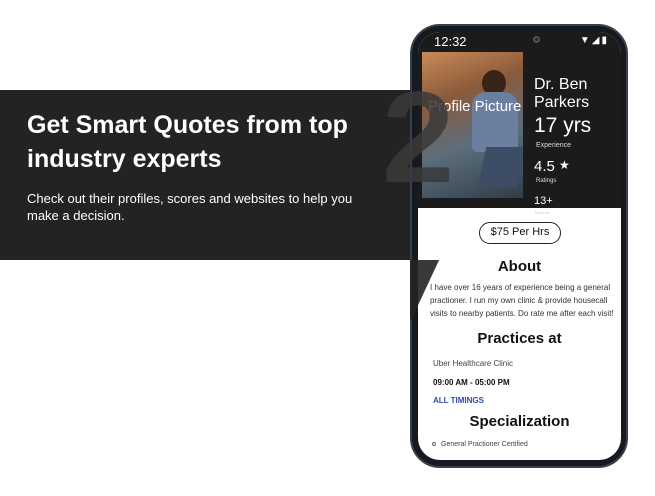 The height and width of the screenshot is (496, 655). What do you see at coordinates (554, 145) in the screenshot?
I see `experience-label: Experience` at bounding box center [554, 145].